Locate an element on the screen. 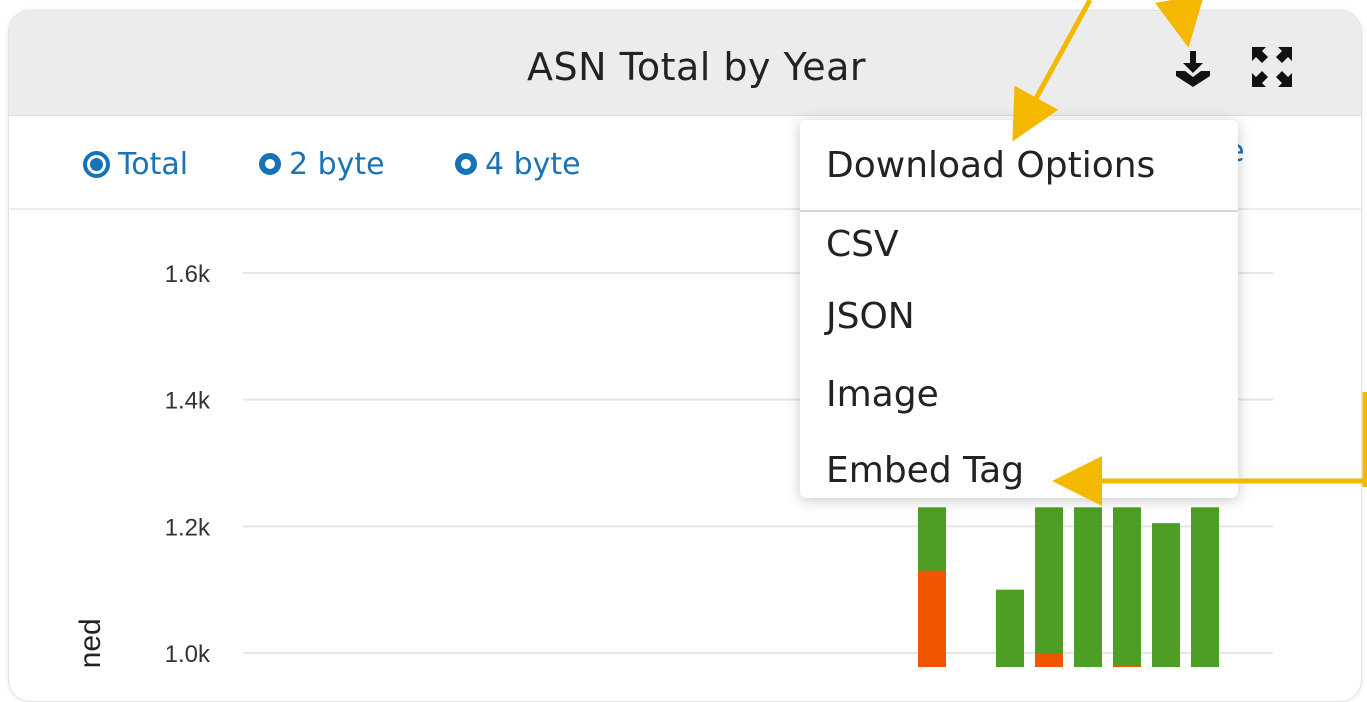 The height and width of the screenshot is (702, 1367). radio-total: Total is located at coordinates (135, 164).